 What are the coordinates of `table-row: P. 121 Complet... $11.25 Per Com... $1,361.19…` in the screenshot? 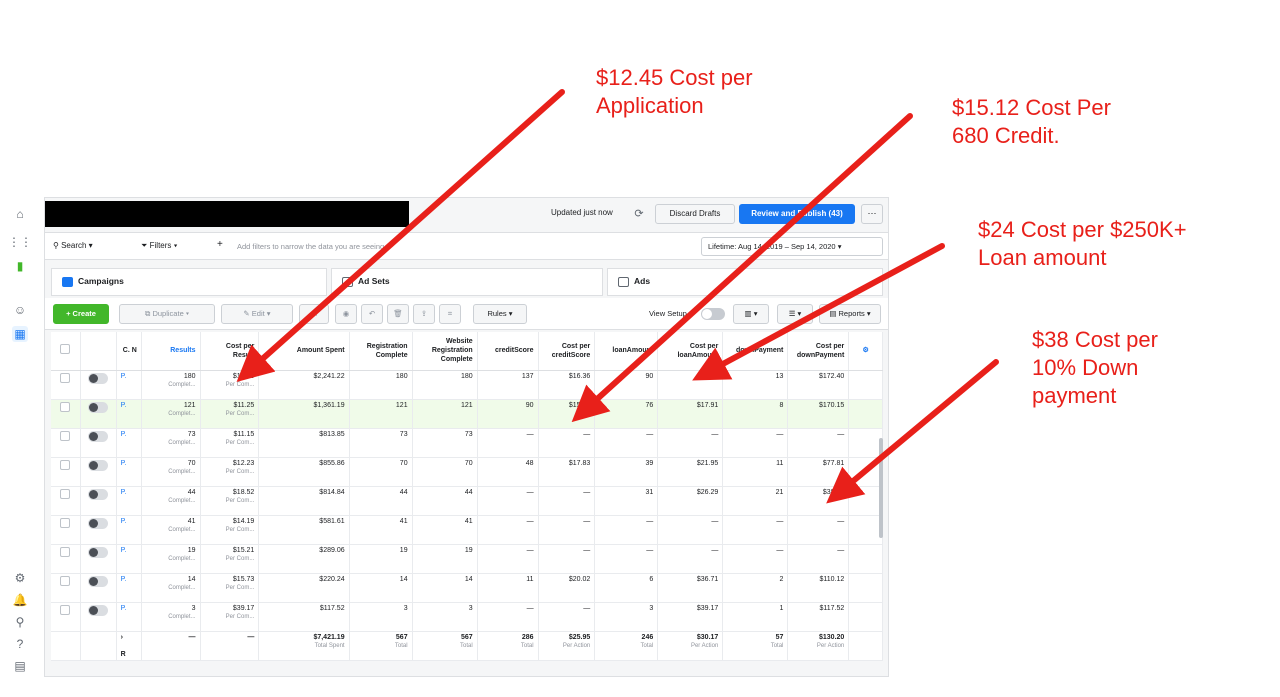 It's located at (467, 414).